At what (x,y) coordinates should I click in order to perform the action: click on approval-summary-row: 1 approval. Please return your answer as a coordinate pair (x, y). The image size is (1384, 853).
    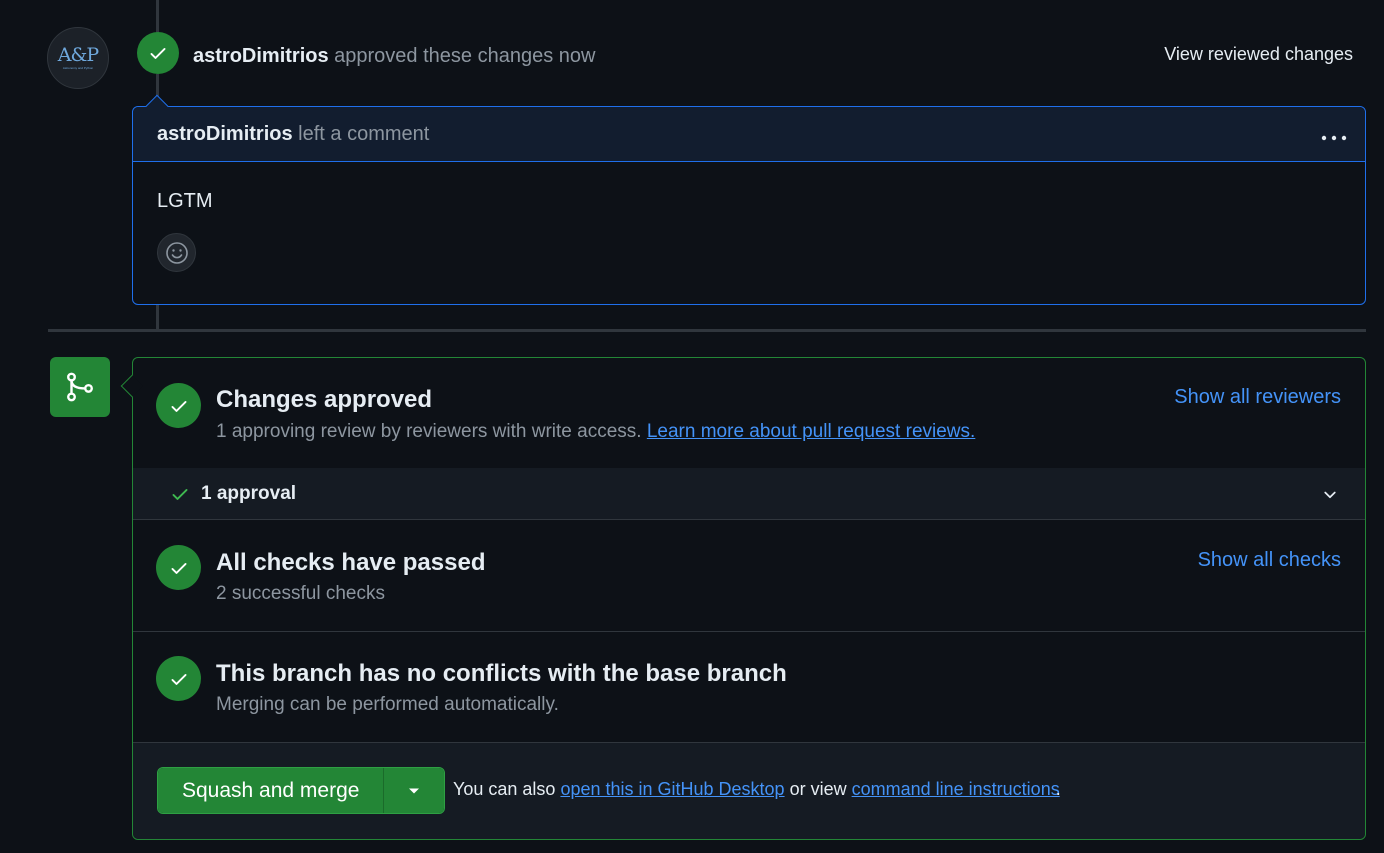
    Looking at the image, I should click on (749, 494).